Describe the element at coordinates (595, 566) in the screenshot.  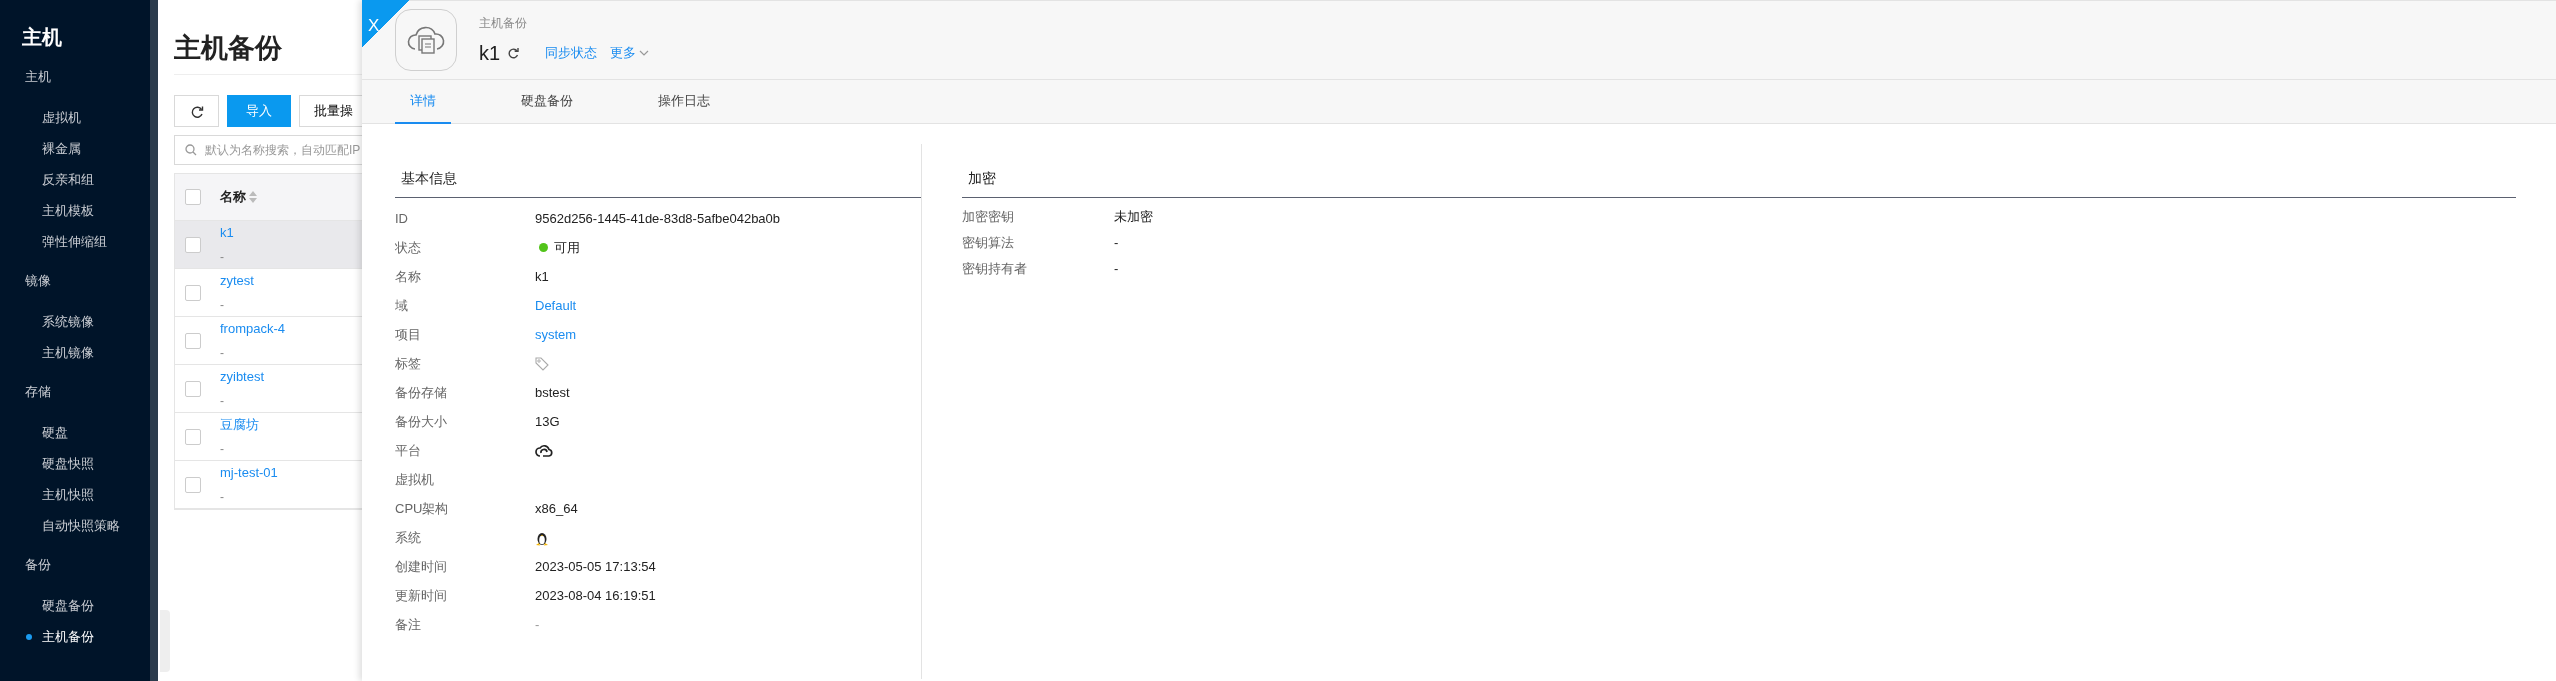
I see `field-value: 2023-05-05 17:13:54` at that location.